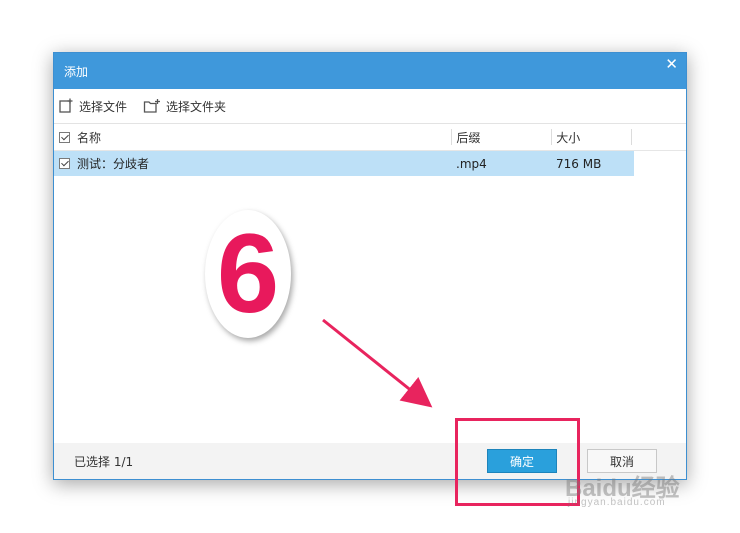 Image resolution: width=740 pixels, height=533 pixels. What do you see at coordinates (517, 462) in the screenshot?
I see `highlight-box` at bounding box center [517, 462].